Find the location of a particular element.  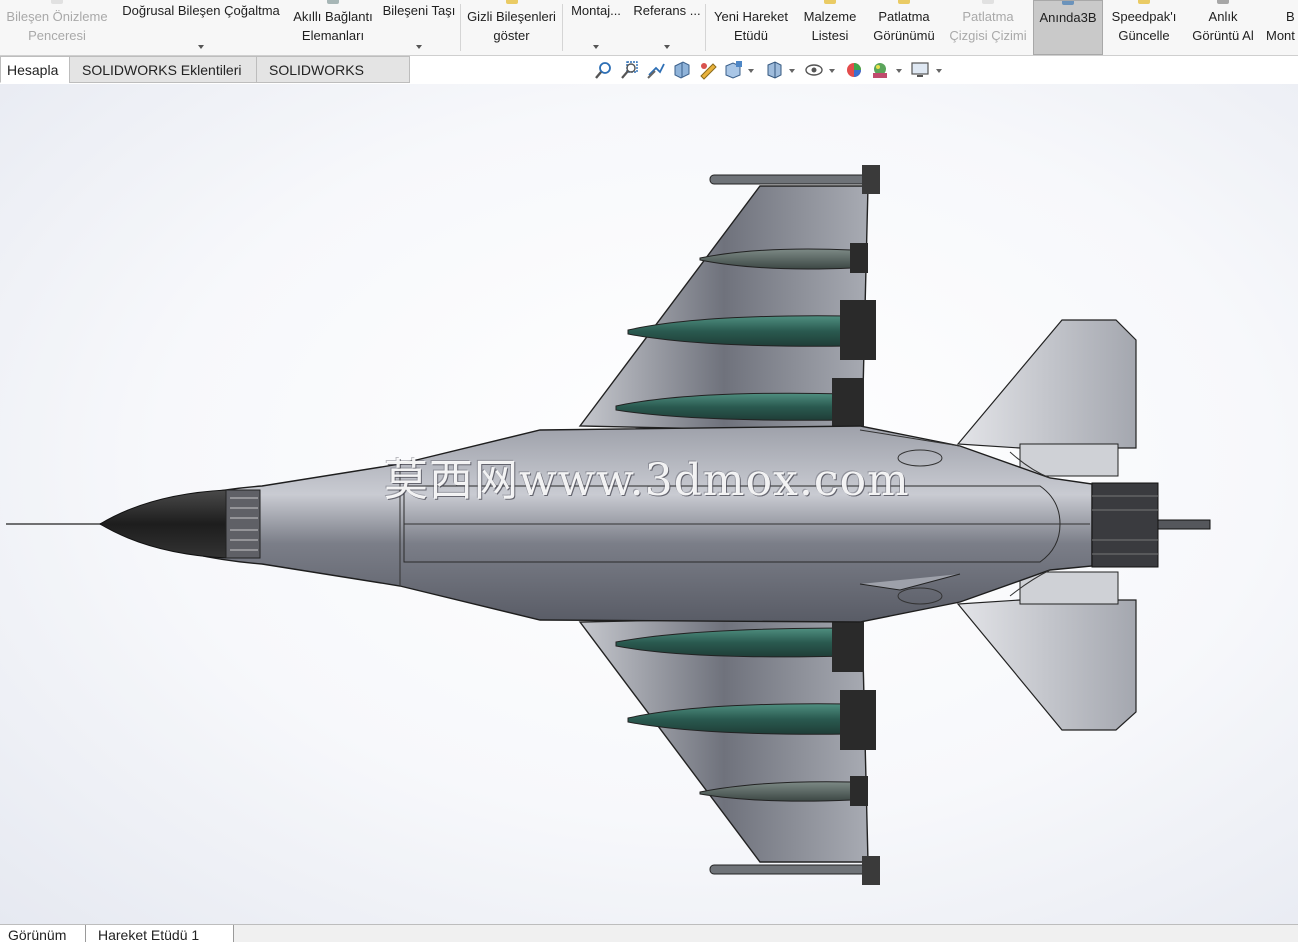

dynamic-annotation-icon is located at coordinates (708, 70).